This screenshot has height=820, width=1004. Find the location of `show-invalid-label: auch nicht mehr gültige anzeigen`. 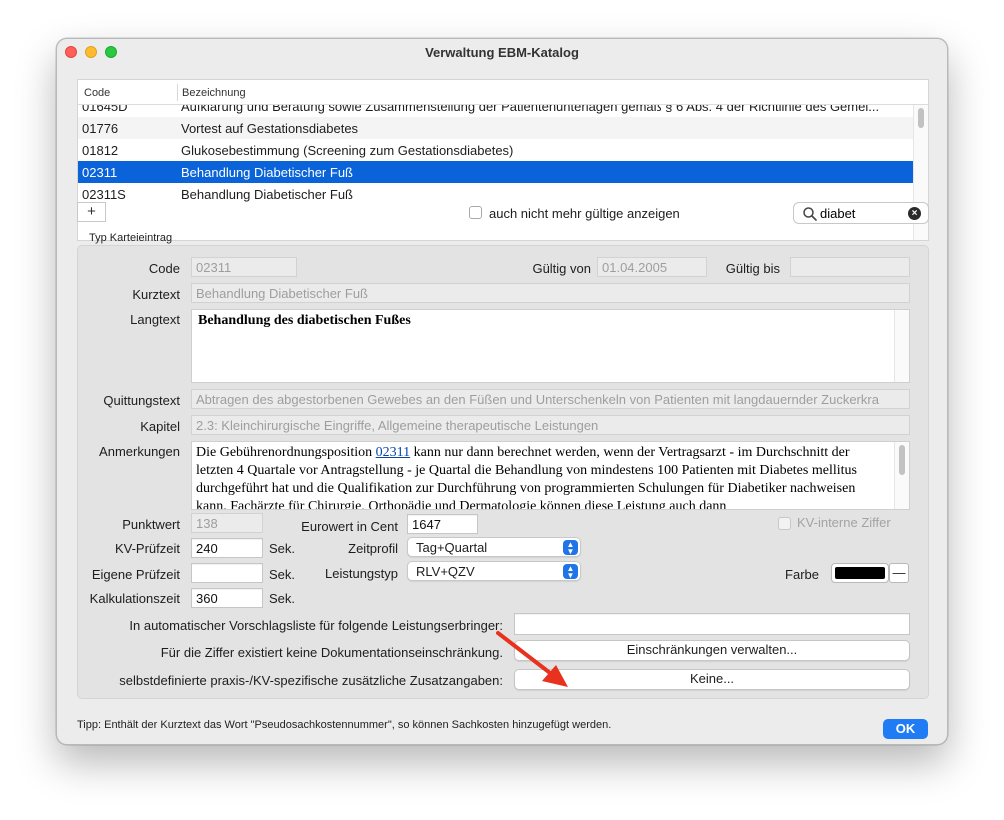

show-invalid-label: auch nicht mehr gültige anzeigen is located at coordinates (584, 213).